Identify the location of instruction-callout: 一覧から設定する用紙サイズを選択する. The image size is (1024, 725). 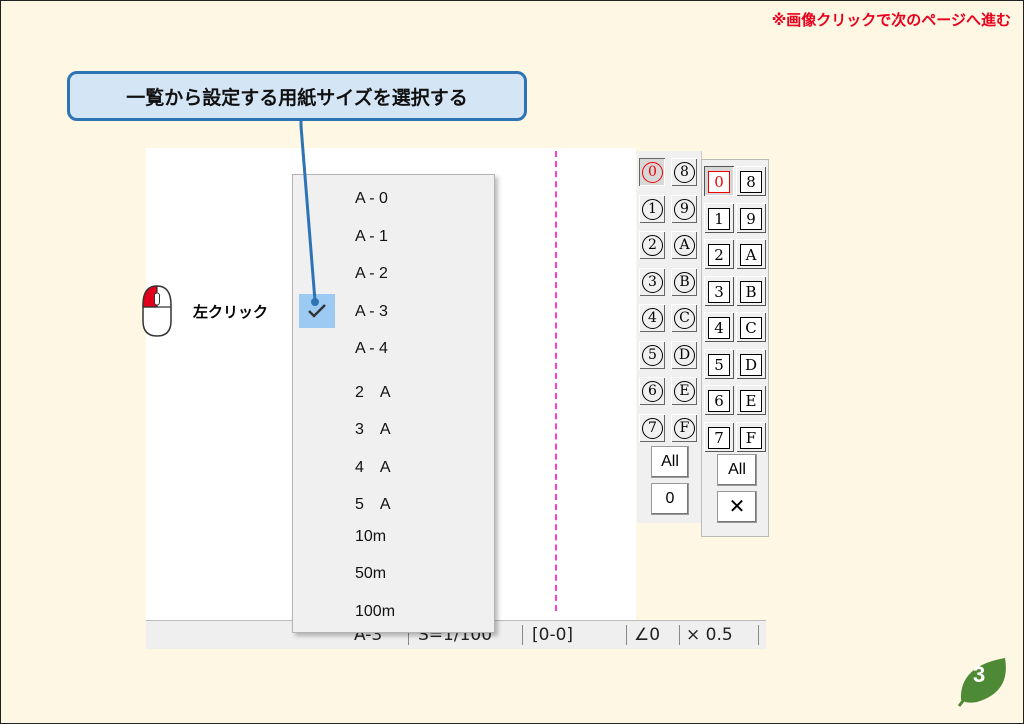
(297, 96).